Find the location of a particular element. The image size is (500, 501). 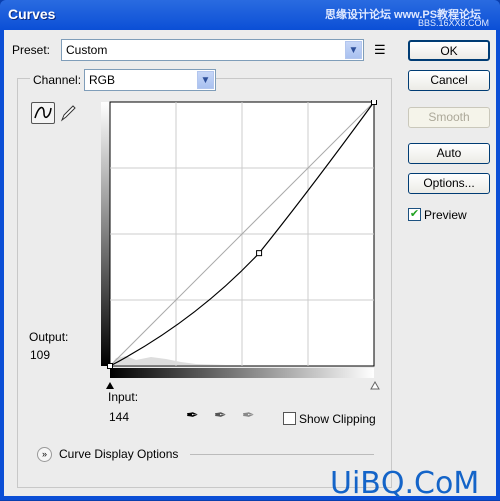

watermark-logo: UiBQ.CoM is located at coordinates (405, 483).